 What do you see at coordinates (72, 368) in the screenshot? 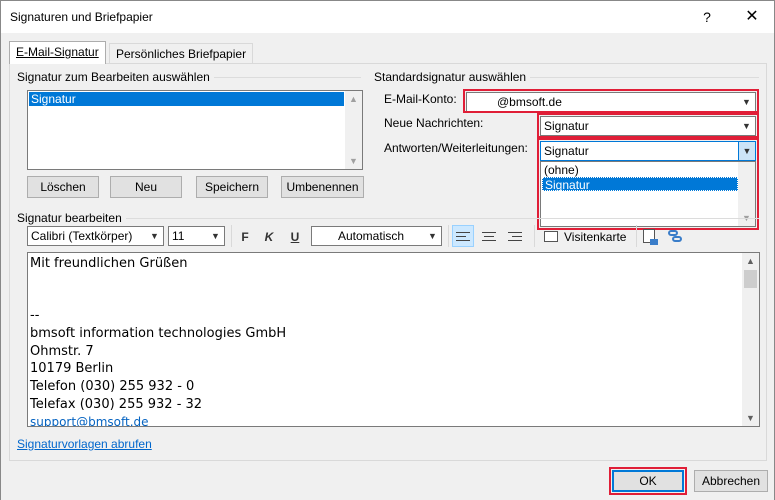
I see `editor-line: 10179 Berlin` at bounding box center [72, 368].